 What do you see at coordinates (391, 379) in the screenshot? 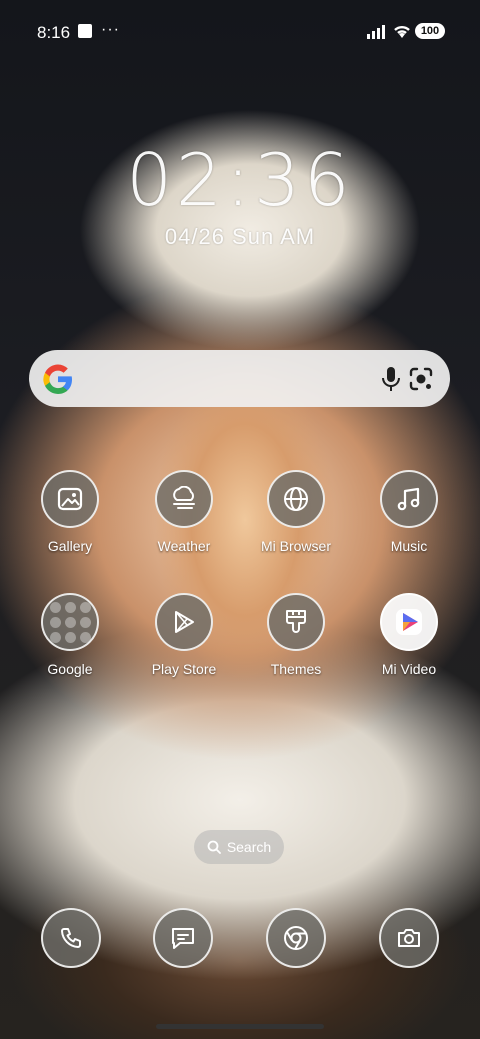
I see `microphone-icon` at bounding box center [391, 379].